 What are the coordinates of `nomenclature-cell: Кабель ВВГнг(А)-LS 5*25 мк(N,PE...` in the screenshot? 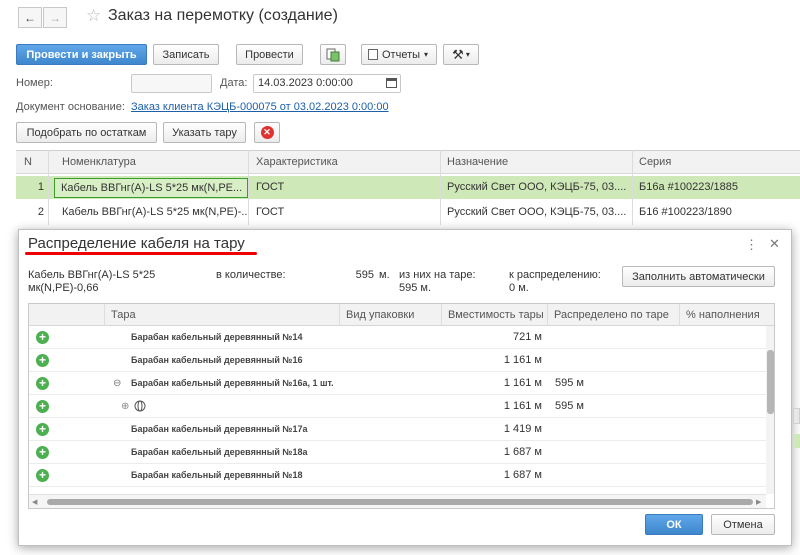 It's located at (151, 188).